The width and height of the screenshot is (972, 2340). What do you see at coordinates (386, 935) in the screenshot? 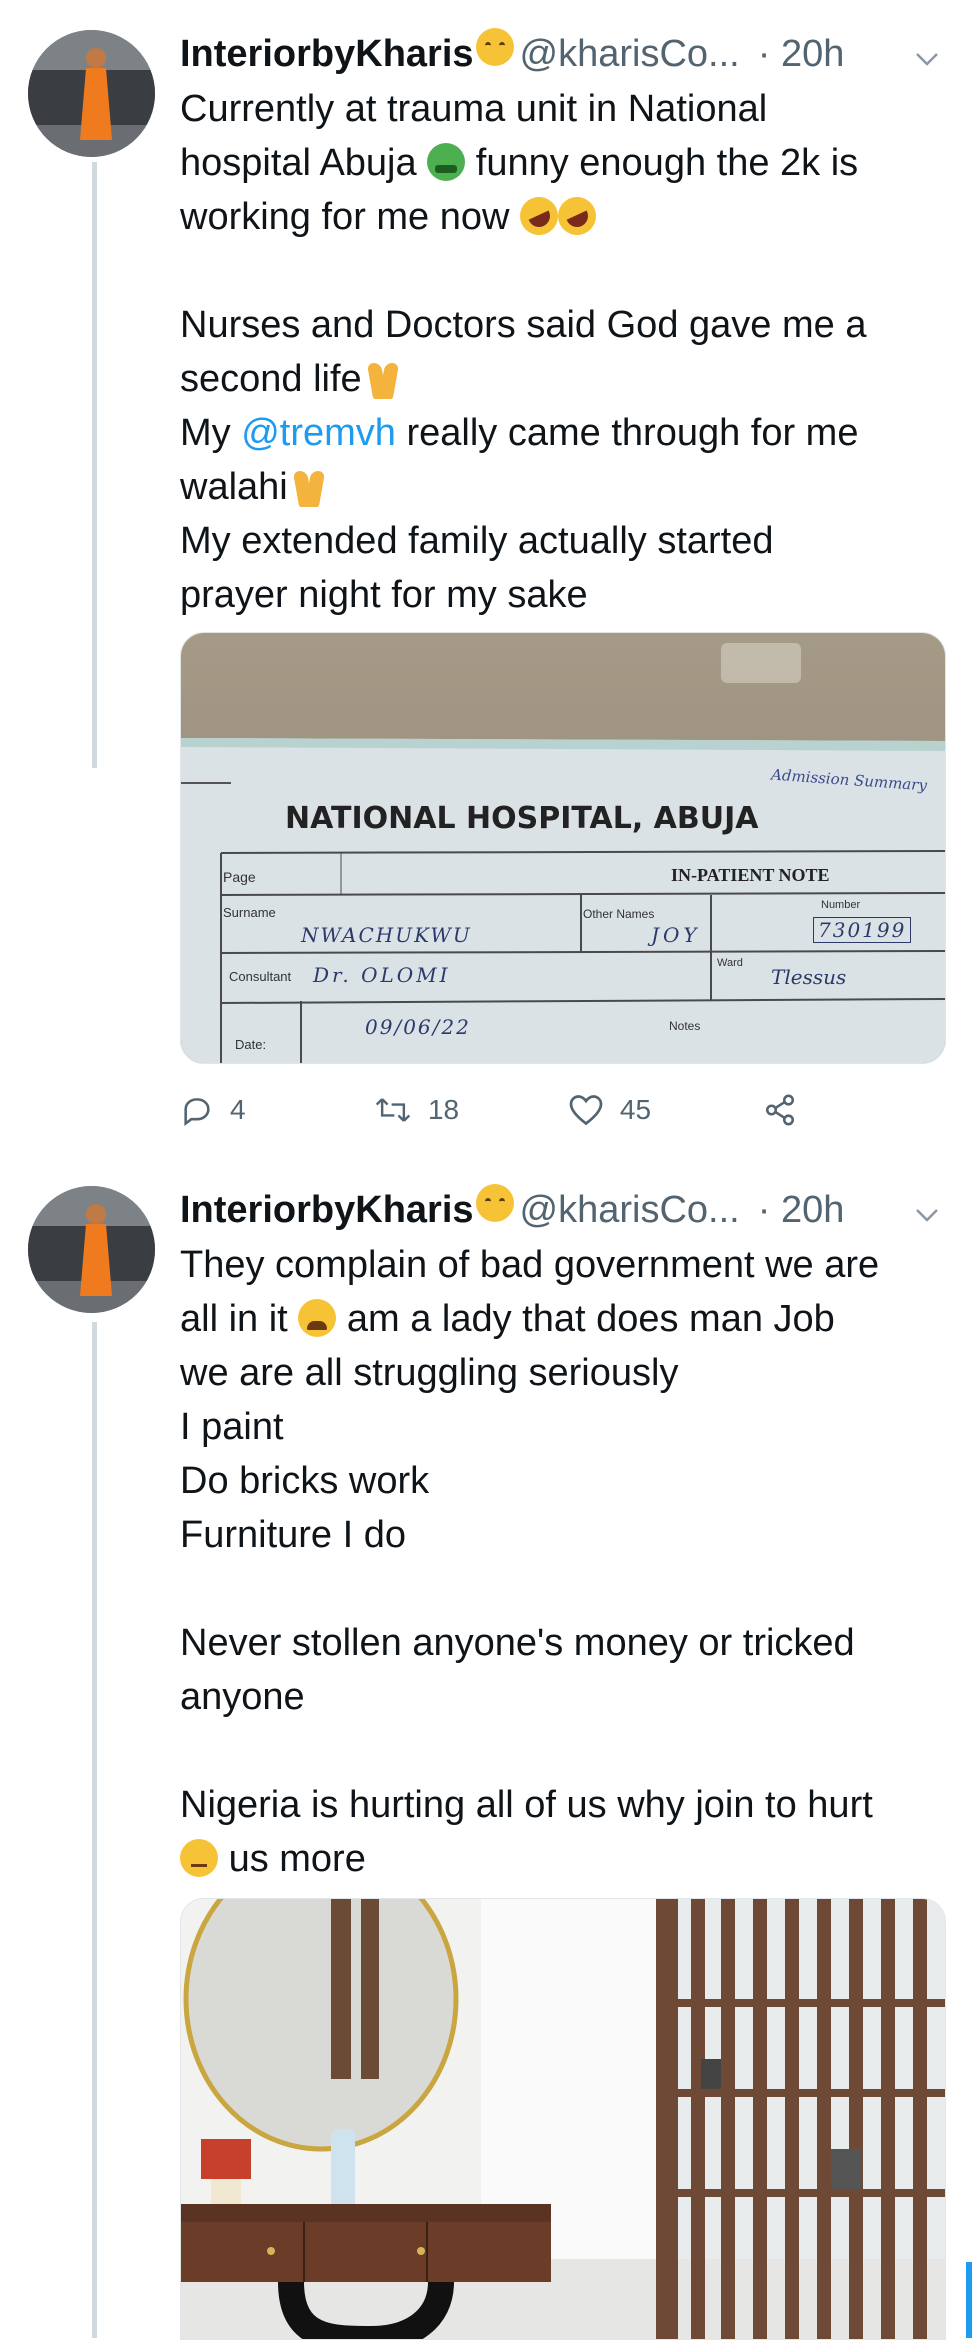
I see `form-surname-value: NWACHUKWU` at bounding box center [386, 935].